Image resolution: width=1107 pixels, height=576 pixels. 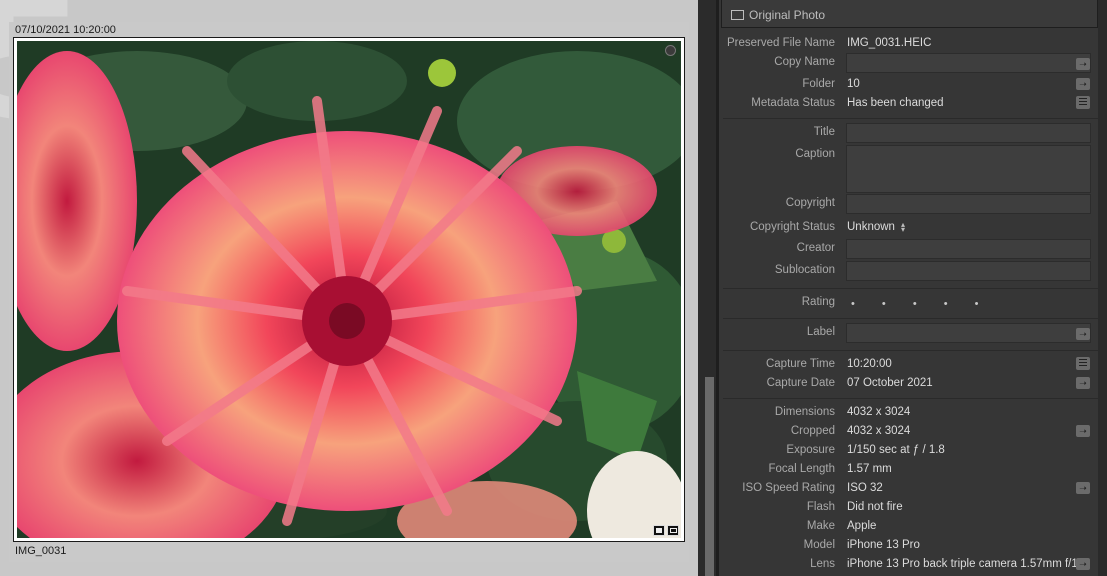 I want to click on metadata-status-label: Metadata Status, so click(x=793, y=103).